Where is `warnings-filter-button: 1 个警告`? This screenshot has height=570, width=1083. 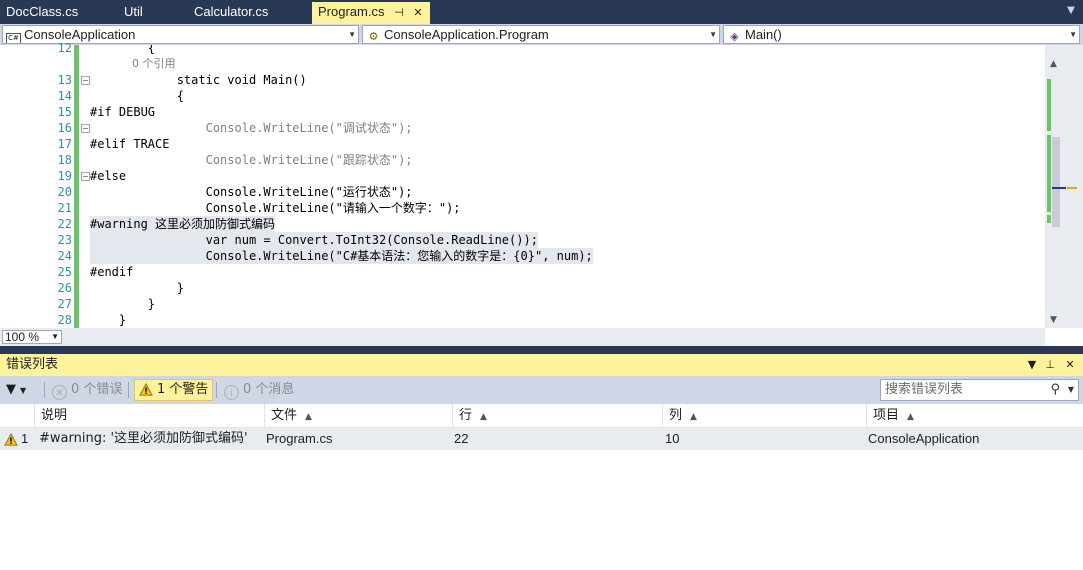 warnings-filter-button: 1 个警告 is located at coordinates (174, 390).